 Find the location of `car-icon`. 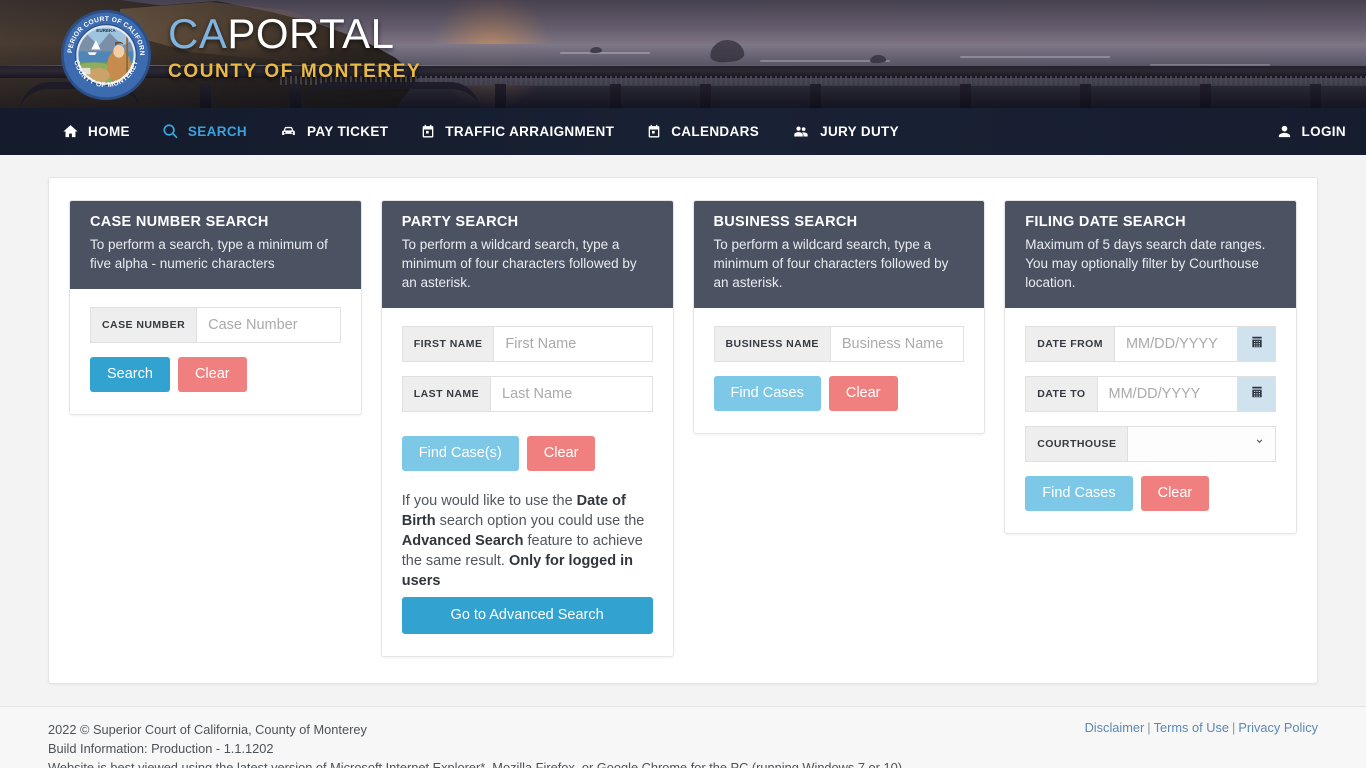

car-icon is located at coordinates (288, 131).